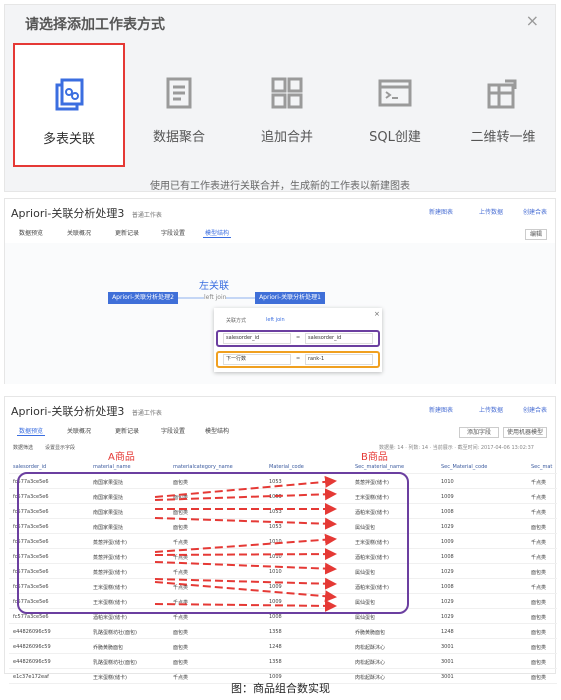  I want to click on sheet-type: 普通工作表, so click(146, 215).